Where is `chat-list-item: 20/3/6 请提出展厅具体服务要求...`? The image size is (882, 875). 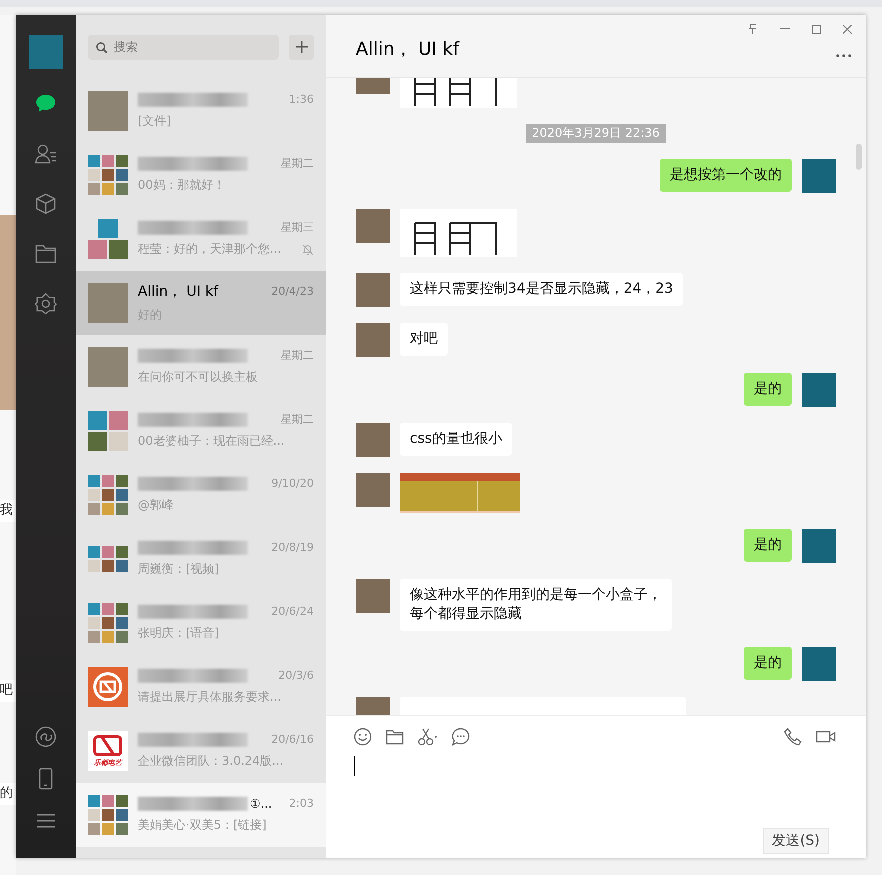
chat-list-item: 20/3/6 请提出展厅具体服务要求... is located at coordinates (201, 687).